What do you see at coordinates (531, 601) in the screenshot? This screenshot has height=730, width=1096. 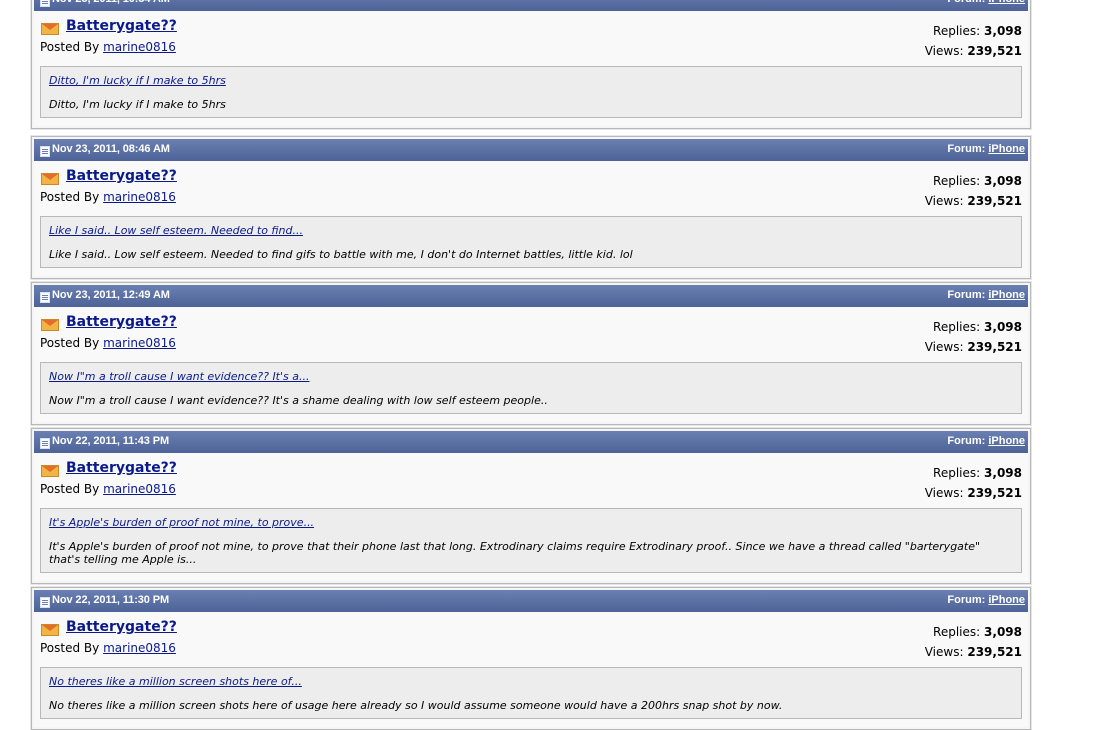 I see `post-header: Nov 22, 2011, 11:30 PM Forum: iPhone` at bounding box center [531, 601].